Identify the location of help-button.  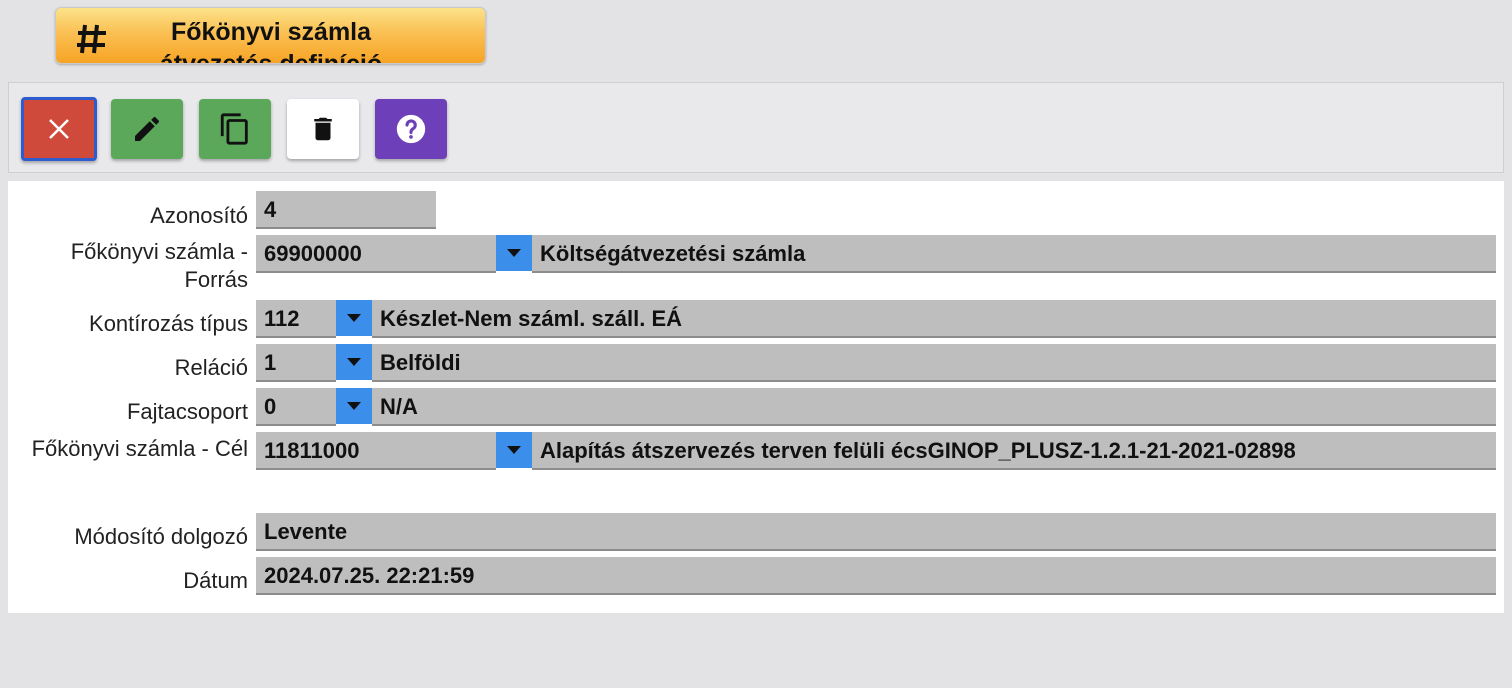
(411, 129).